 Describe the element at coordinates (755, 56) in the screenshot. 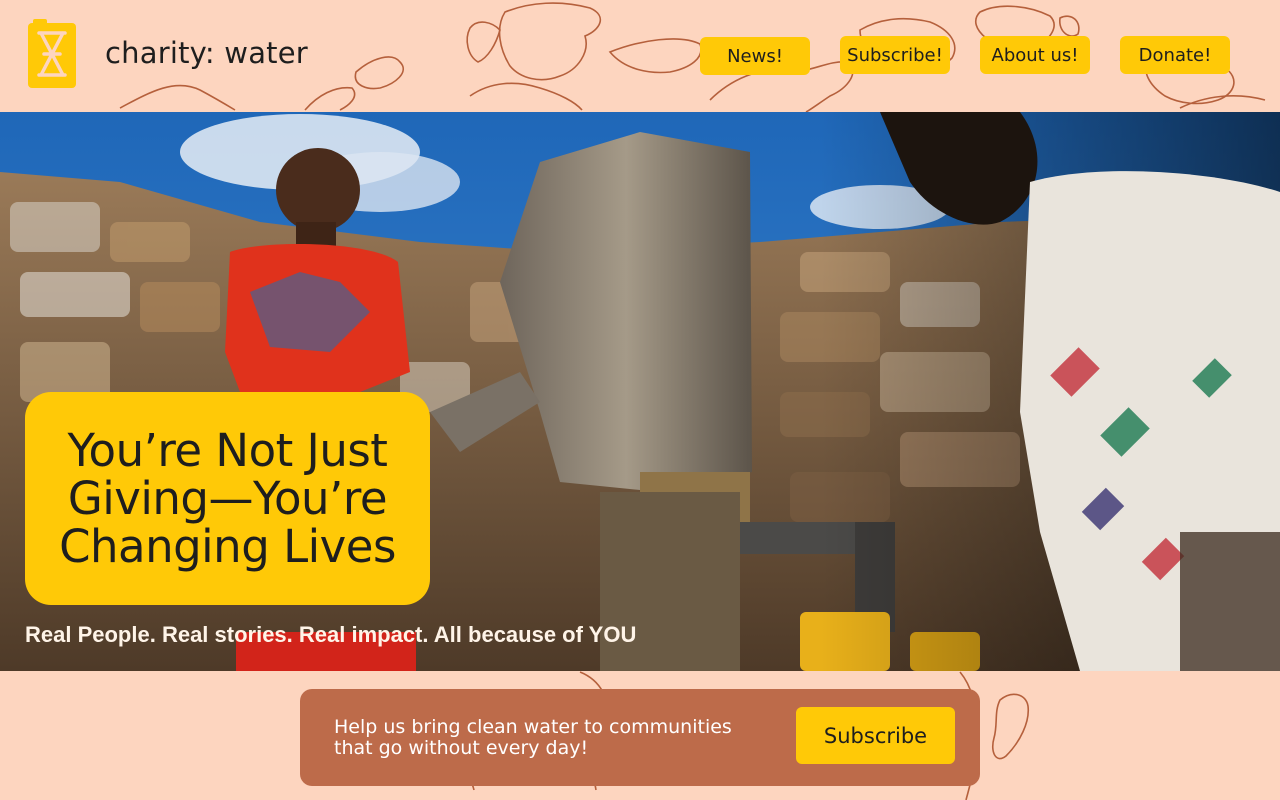

I see `nav-news-button: News!` at that location.